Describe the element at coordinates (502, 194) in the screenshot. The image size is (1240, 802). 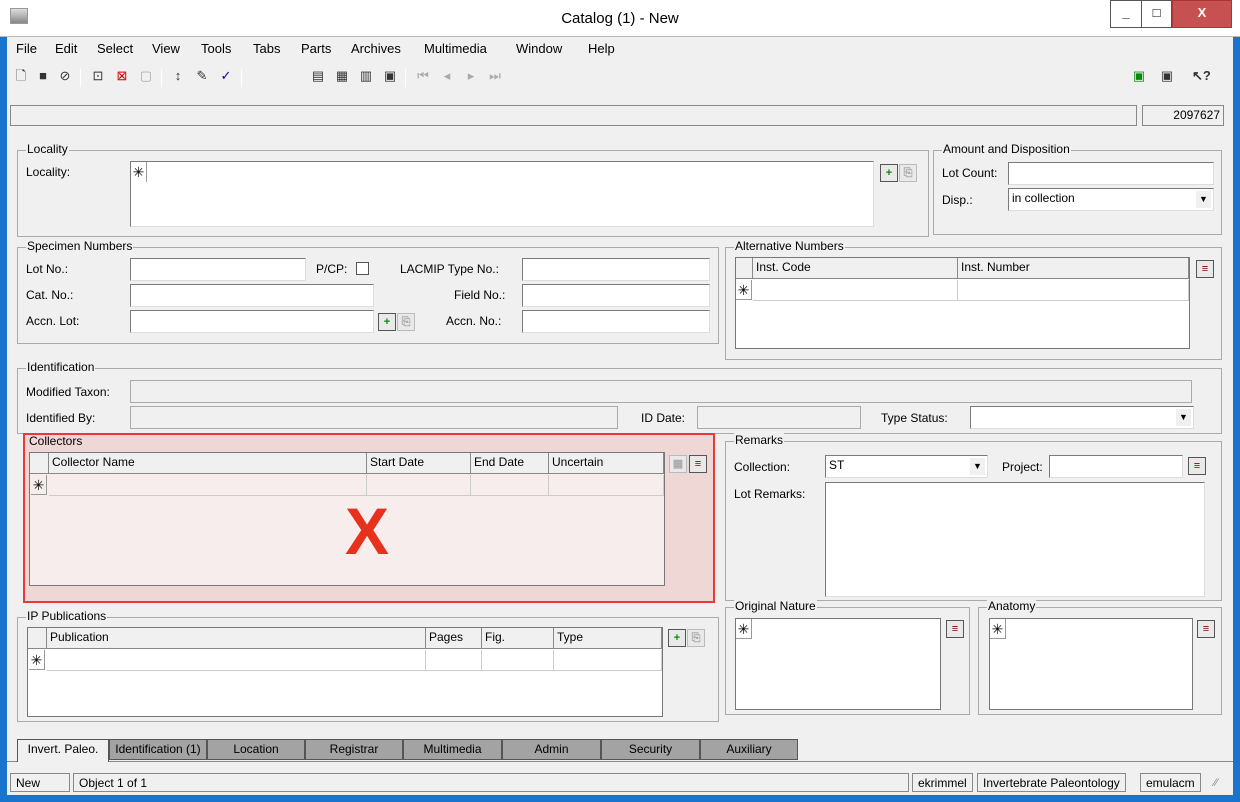
I see `locality-input: ✳` at that location.